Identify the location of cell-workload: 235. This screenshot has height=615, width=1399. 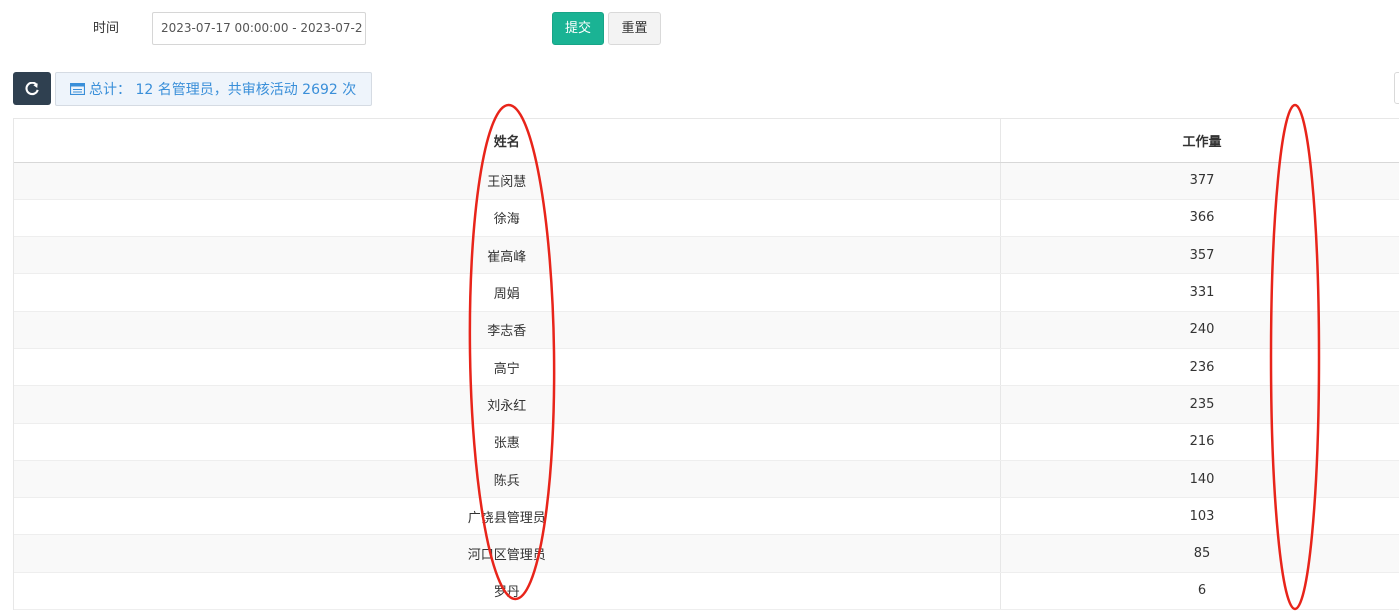
(1199, 404).